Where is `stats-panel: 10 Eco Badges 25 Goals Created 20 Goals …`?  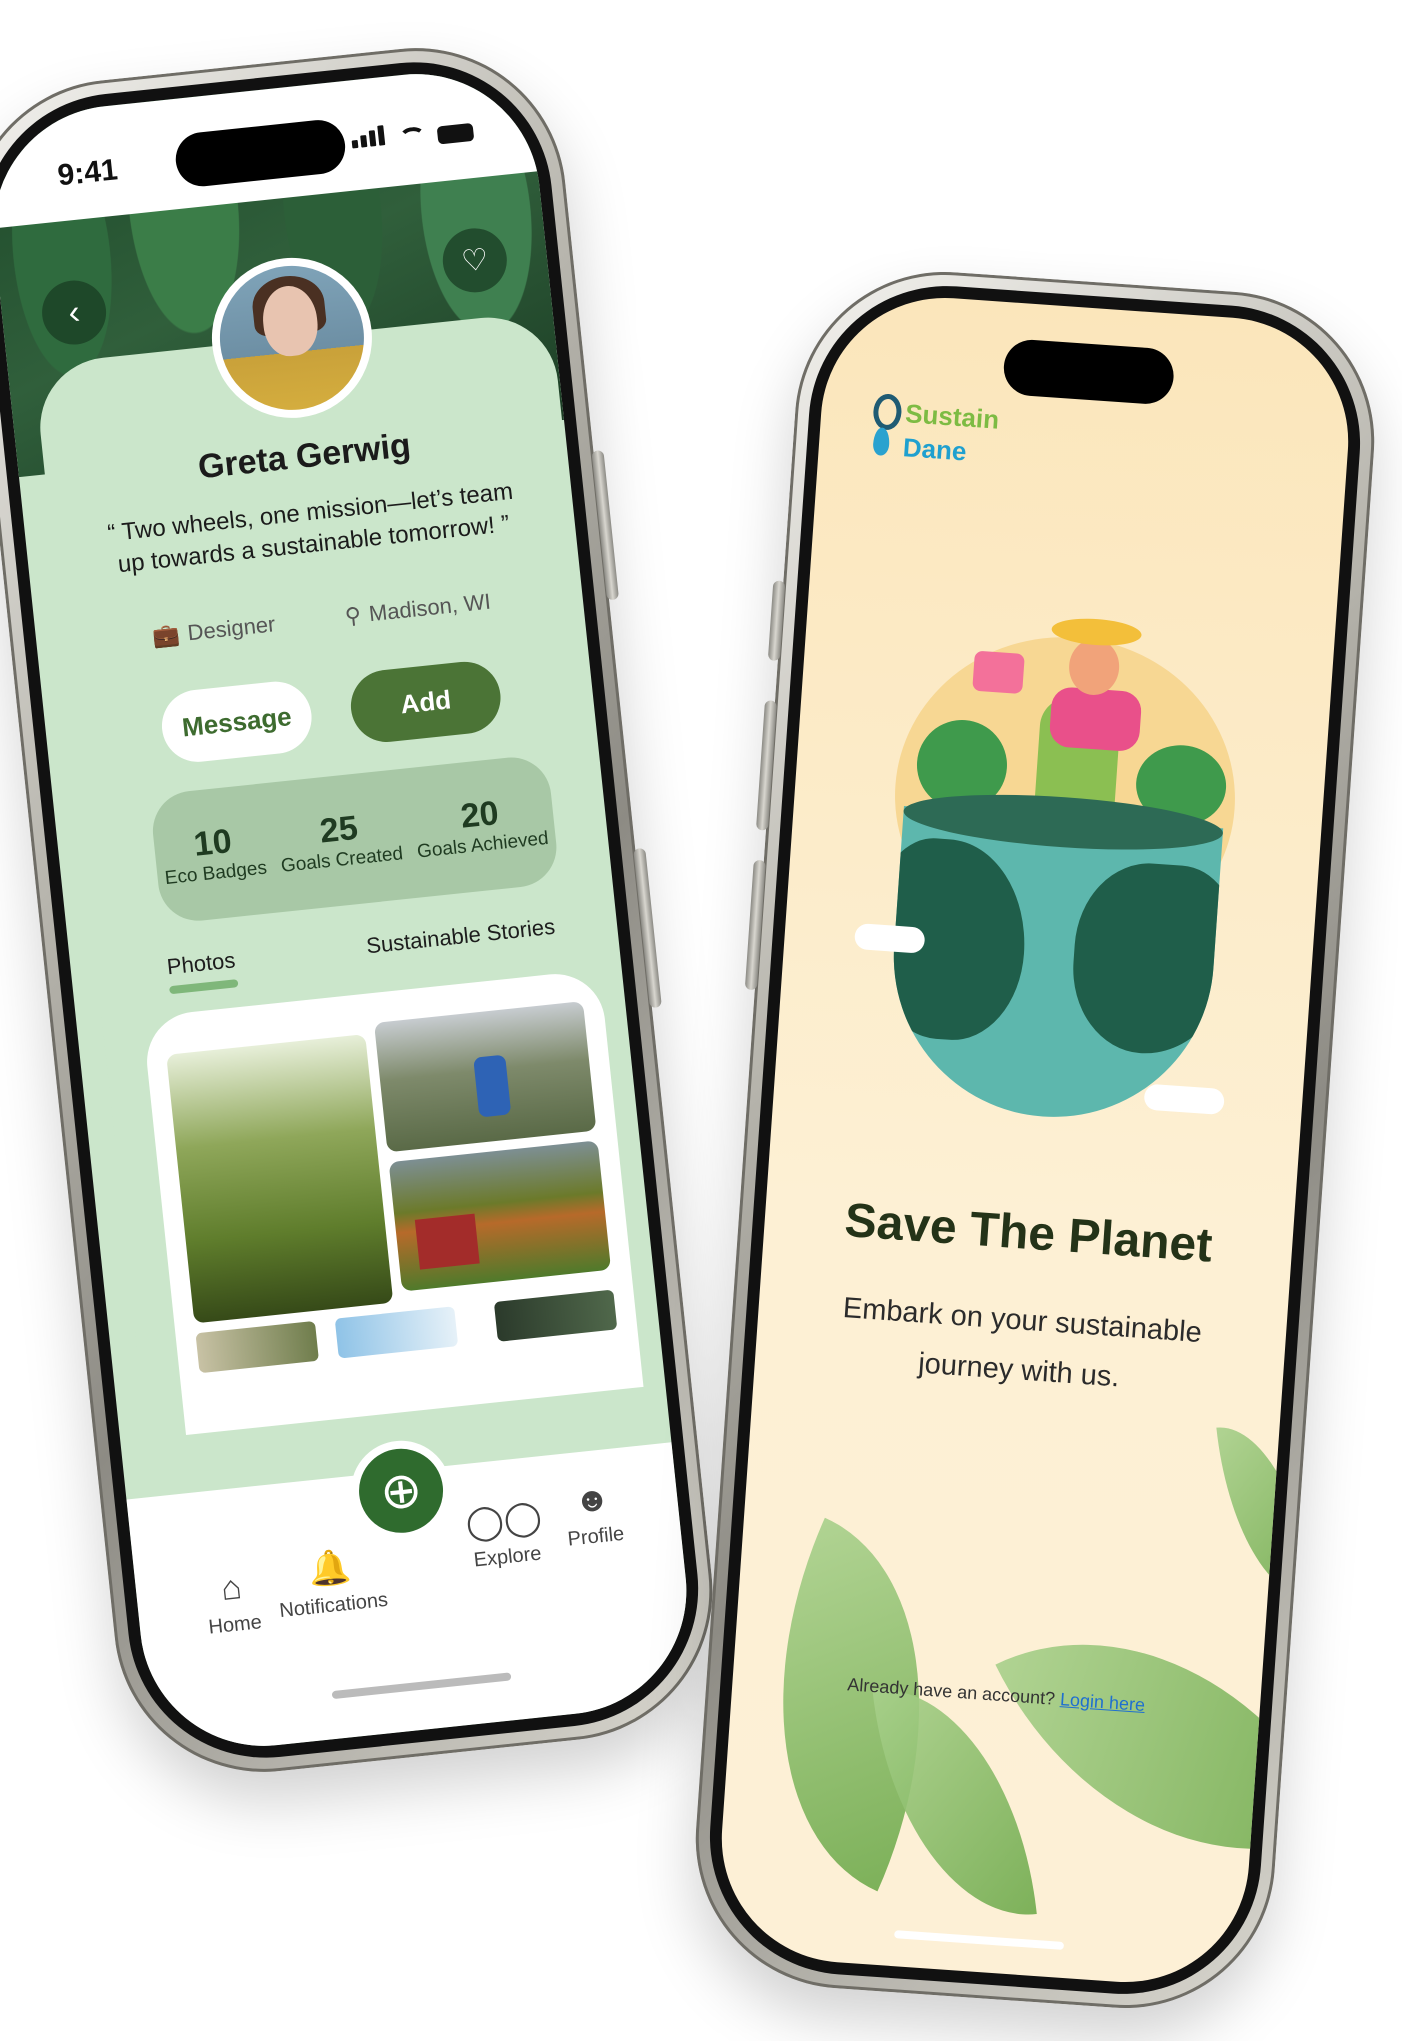
stats-panel: 10 Eco Badges 25 Goals Created 20 Goals … is located at coordinates (354, 839).